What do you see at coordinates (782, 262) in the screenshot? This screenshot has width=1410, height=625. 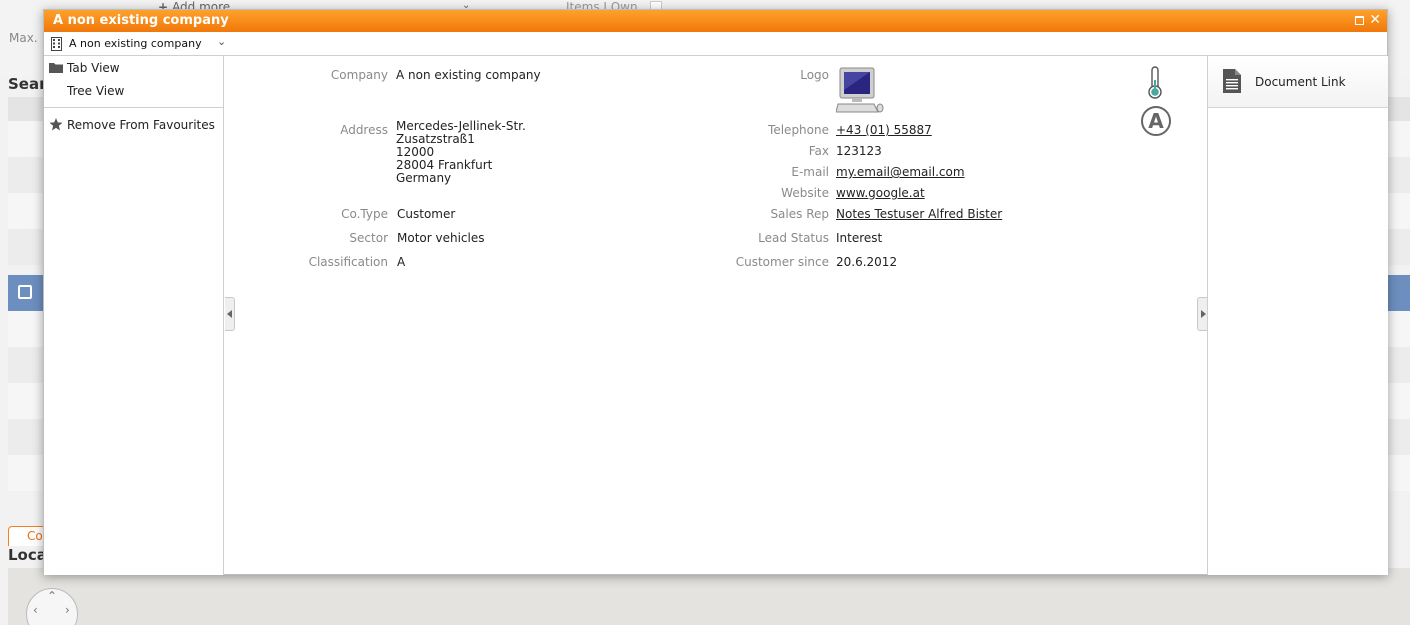 I see `customer-since-label: Customer since` at bounding box center [782, 262].